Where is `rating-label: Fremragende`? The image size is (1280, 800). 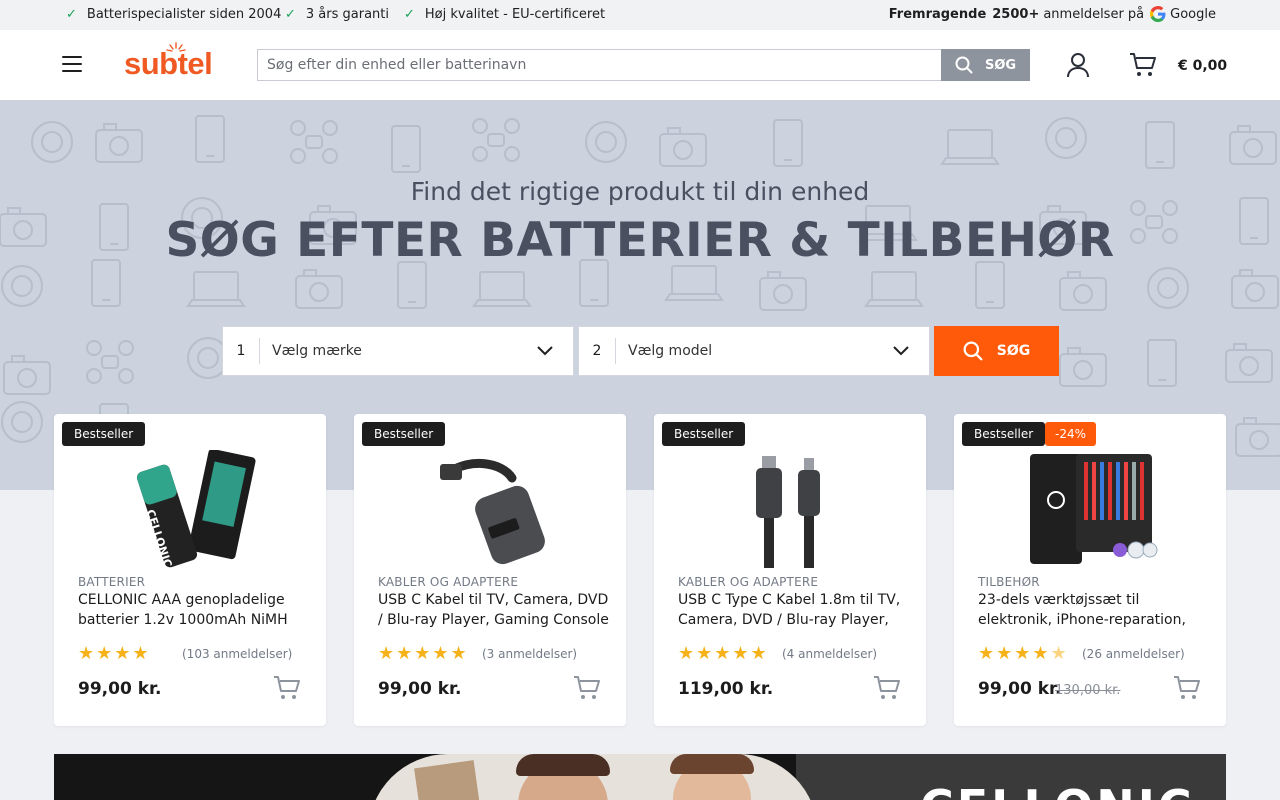
rating-label: Fremragende is located at coordinates (937, 14).